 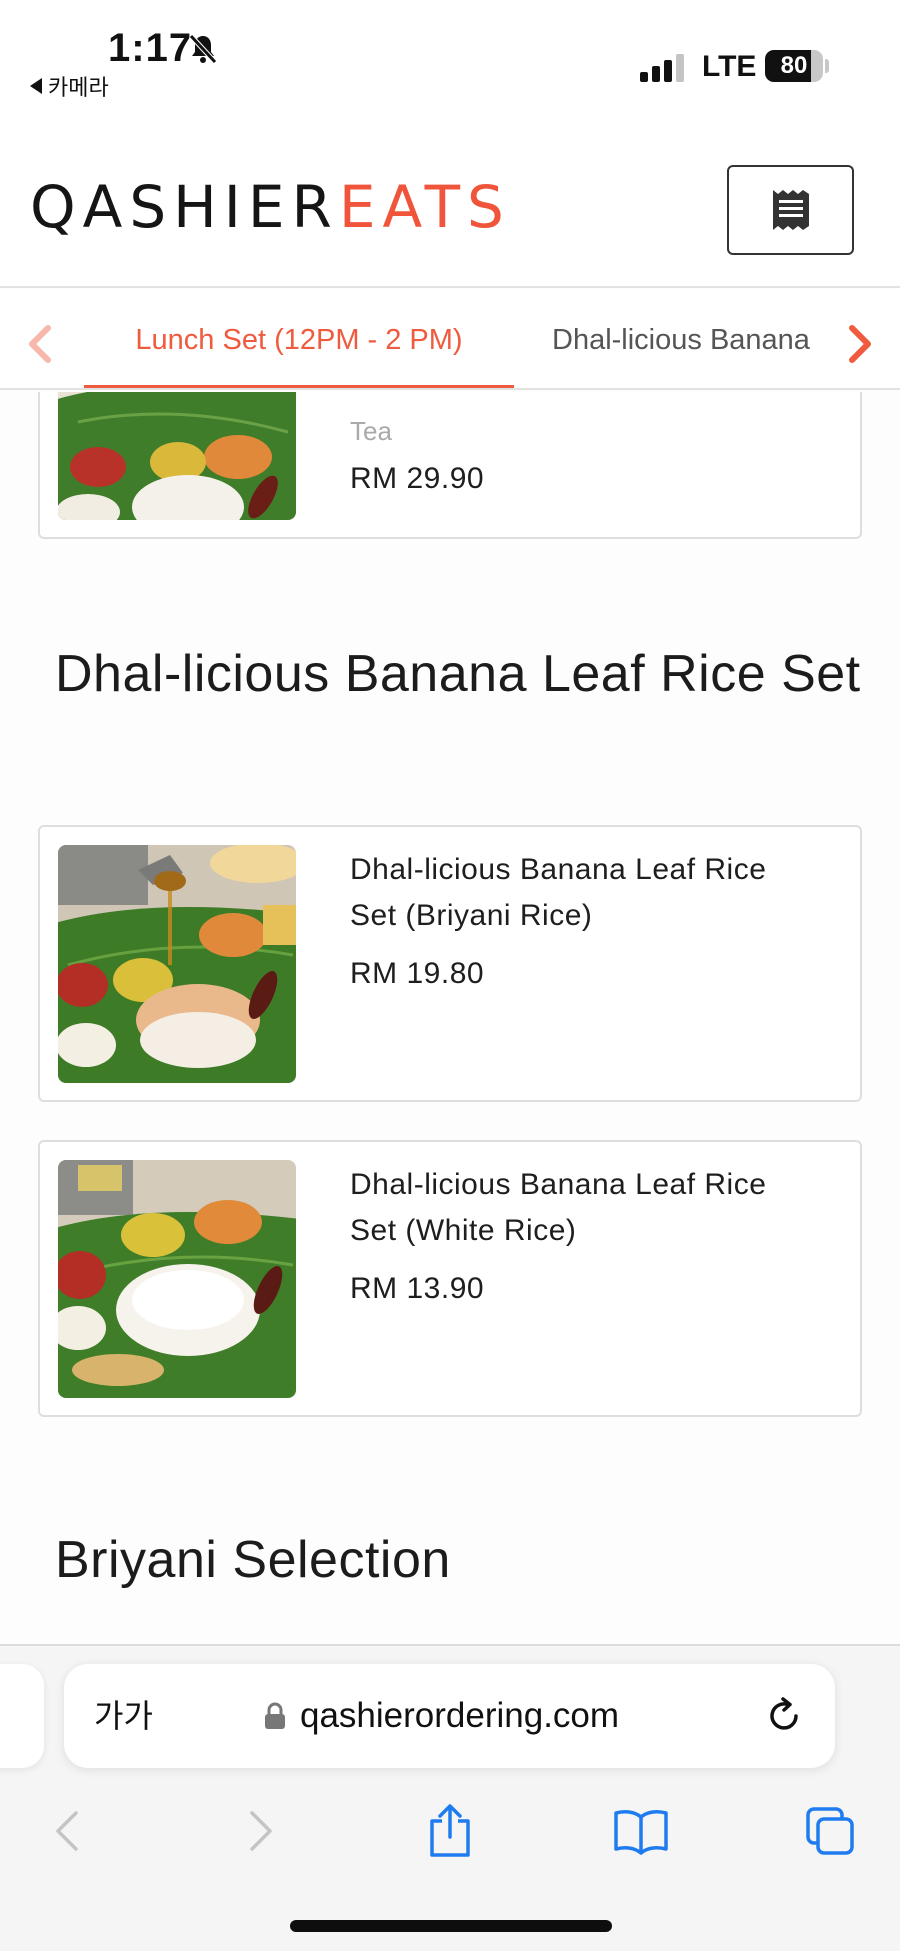 I want to click on item-price: RM 19.80, so click(x=417, y=973).